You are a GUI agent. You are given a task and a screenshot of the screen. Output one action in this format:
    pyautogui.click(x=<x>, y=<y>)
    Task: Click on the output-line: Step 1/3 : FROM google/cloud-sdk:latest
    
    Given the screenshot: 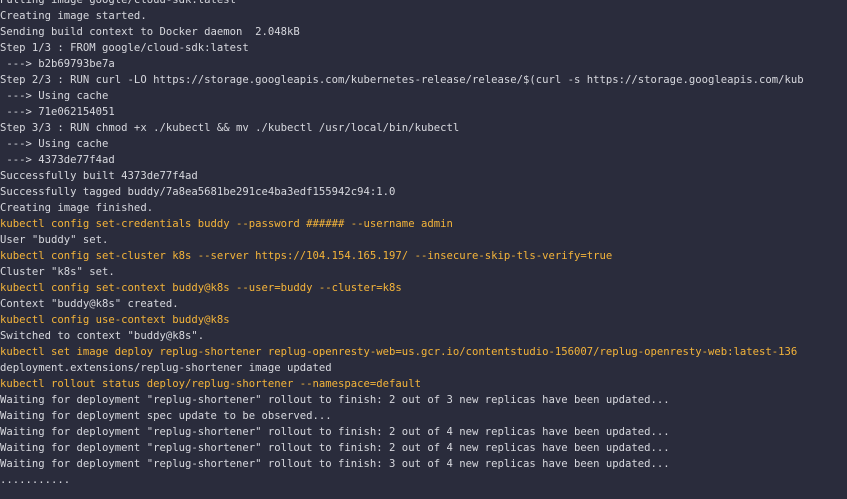 What is the action you would take?
    pyautogui.click(x=124, y=48)
    